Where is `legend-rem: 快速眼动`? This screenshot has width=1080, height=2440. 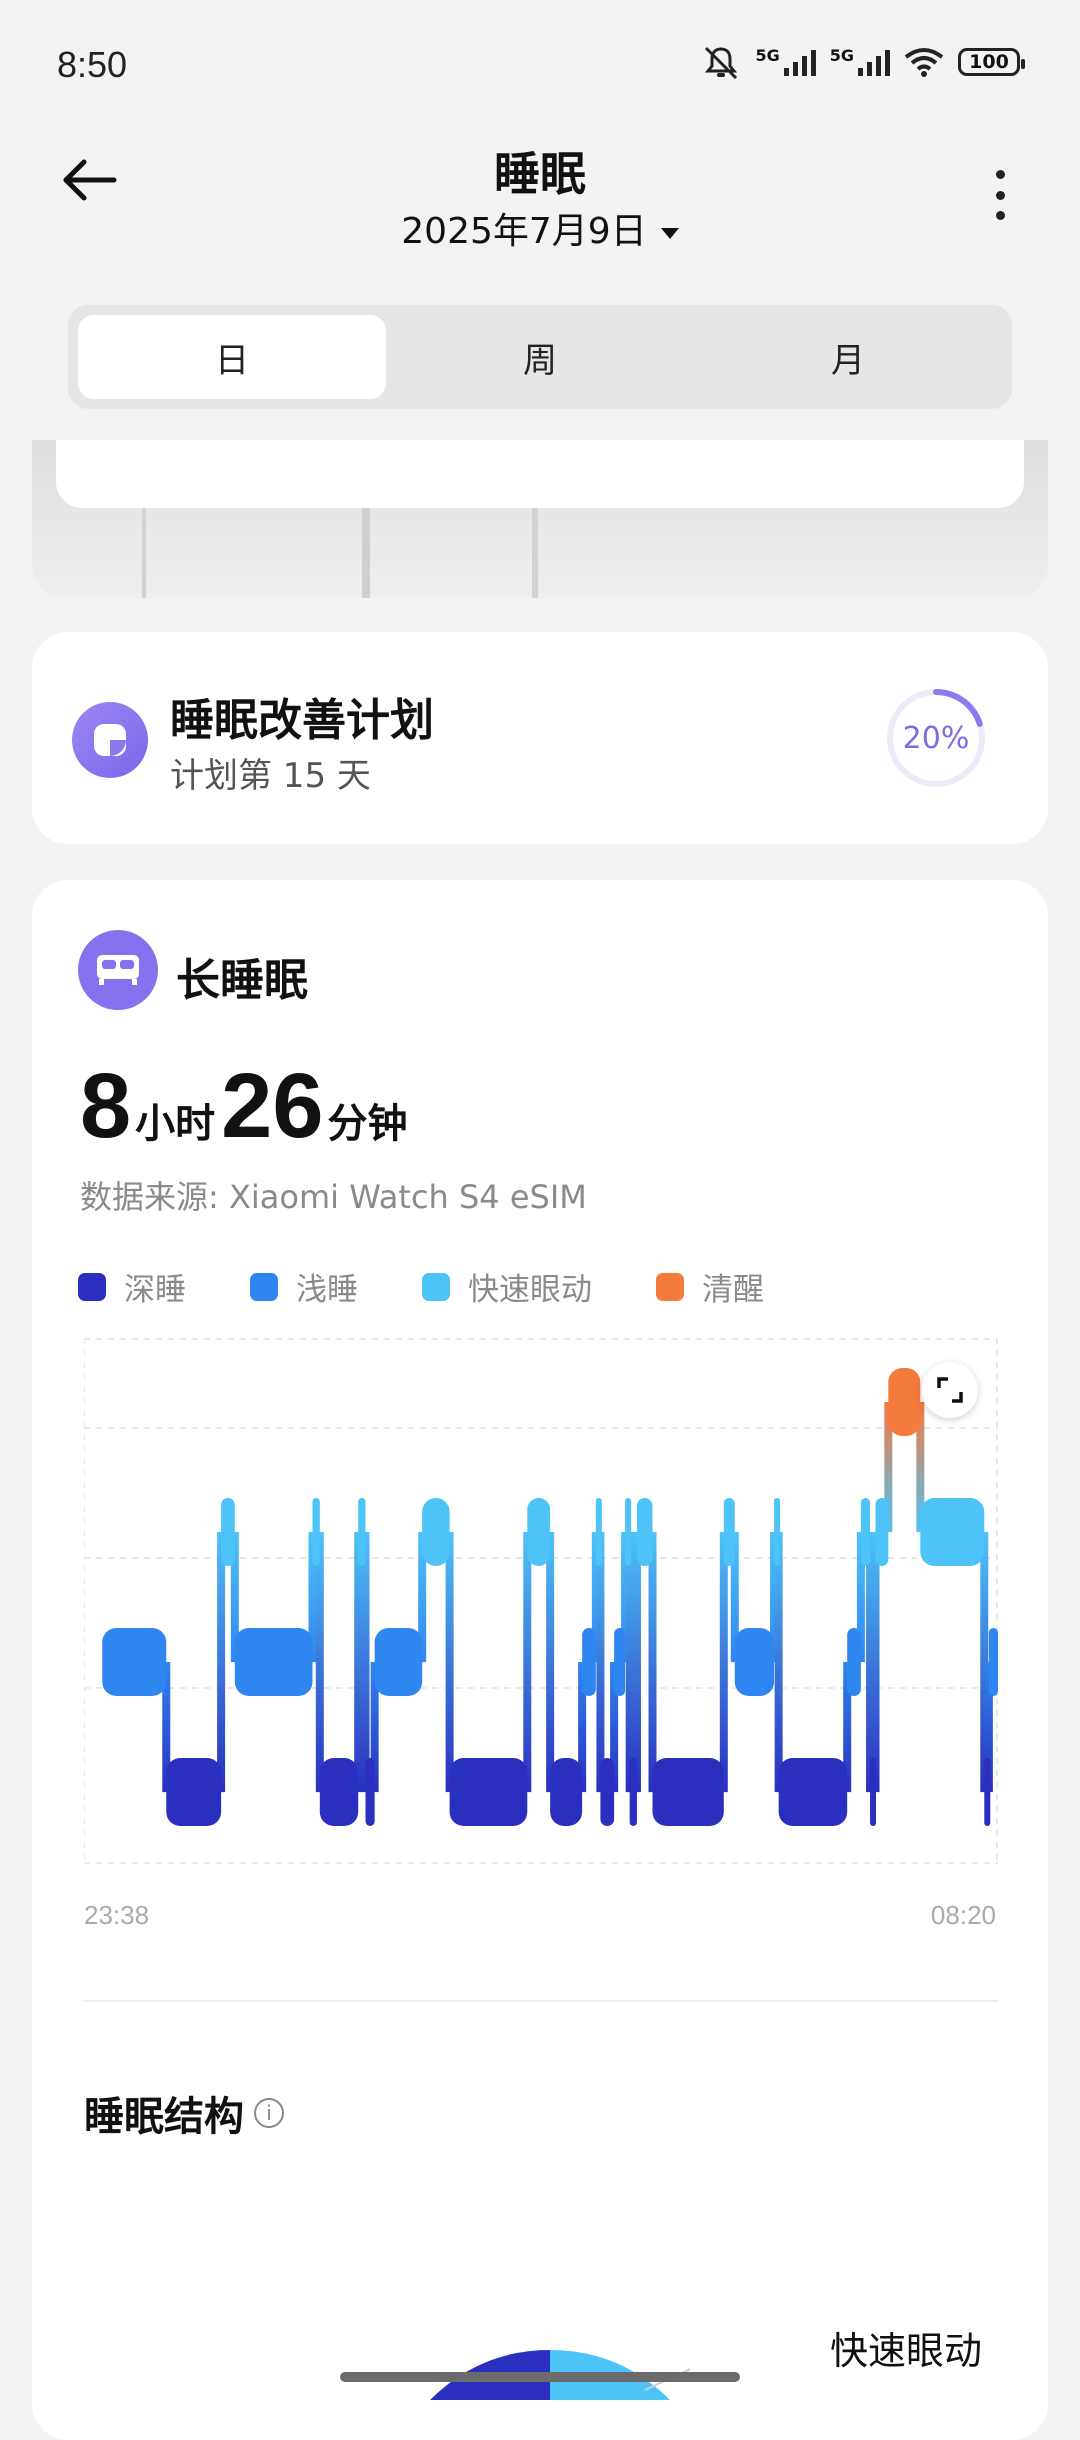
legend-rem: 快速眼动 is located at coordinates (507, 1286).